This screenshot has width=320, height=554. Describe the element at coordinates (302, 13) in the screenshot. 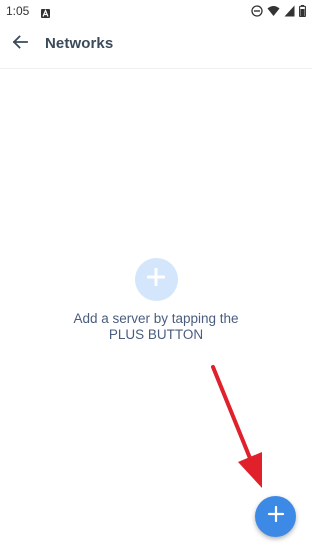

I see `battery-icon` at that location.